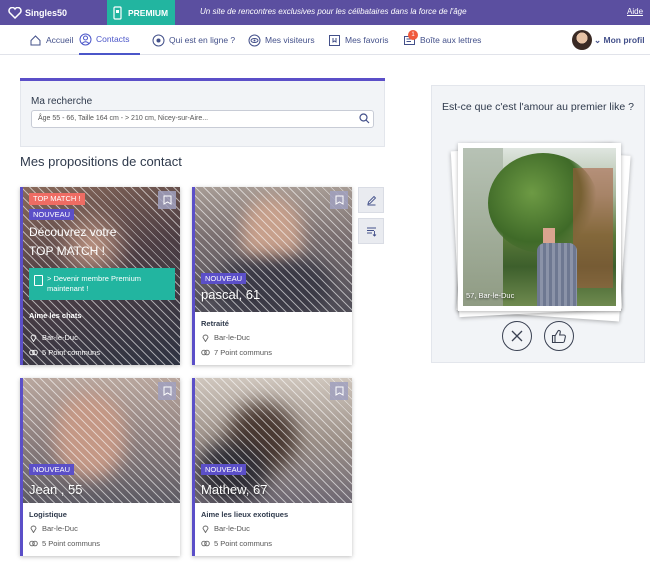  I want to click on like-photo-card, so click(539, 227).